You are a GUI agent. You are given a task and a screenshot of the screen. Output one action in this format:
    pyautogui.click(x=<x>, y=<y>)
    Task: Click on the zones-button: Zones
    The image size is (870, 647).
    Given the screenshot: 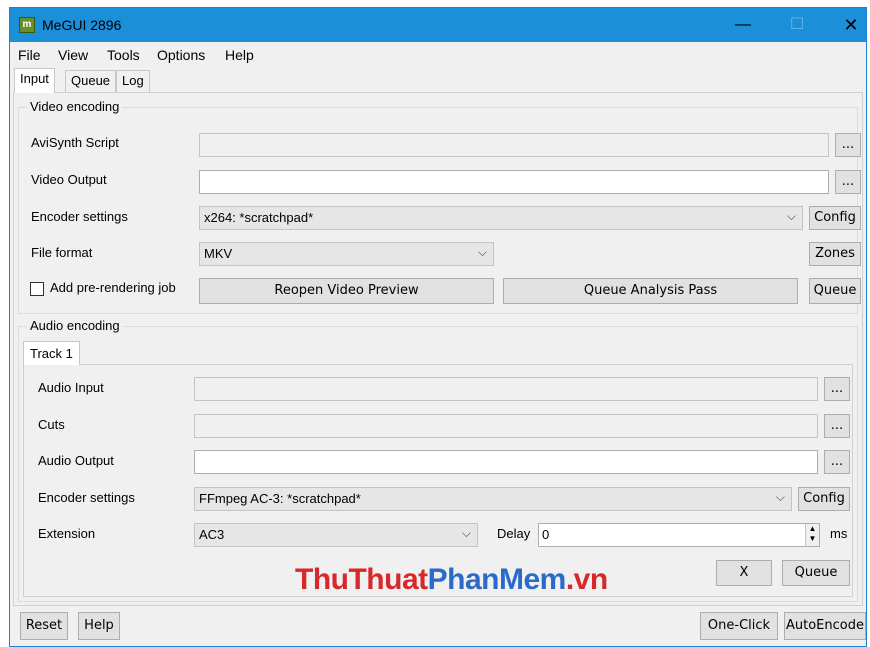 What is the action you would take?
    pyautogui.click(x=835, y=254)
    